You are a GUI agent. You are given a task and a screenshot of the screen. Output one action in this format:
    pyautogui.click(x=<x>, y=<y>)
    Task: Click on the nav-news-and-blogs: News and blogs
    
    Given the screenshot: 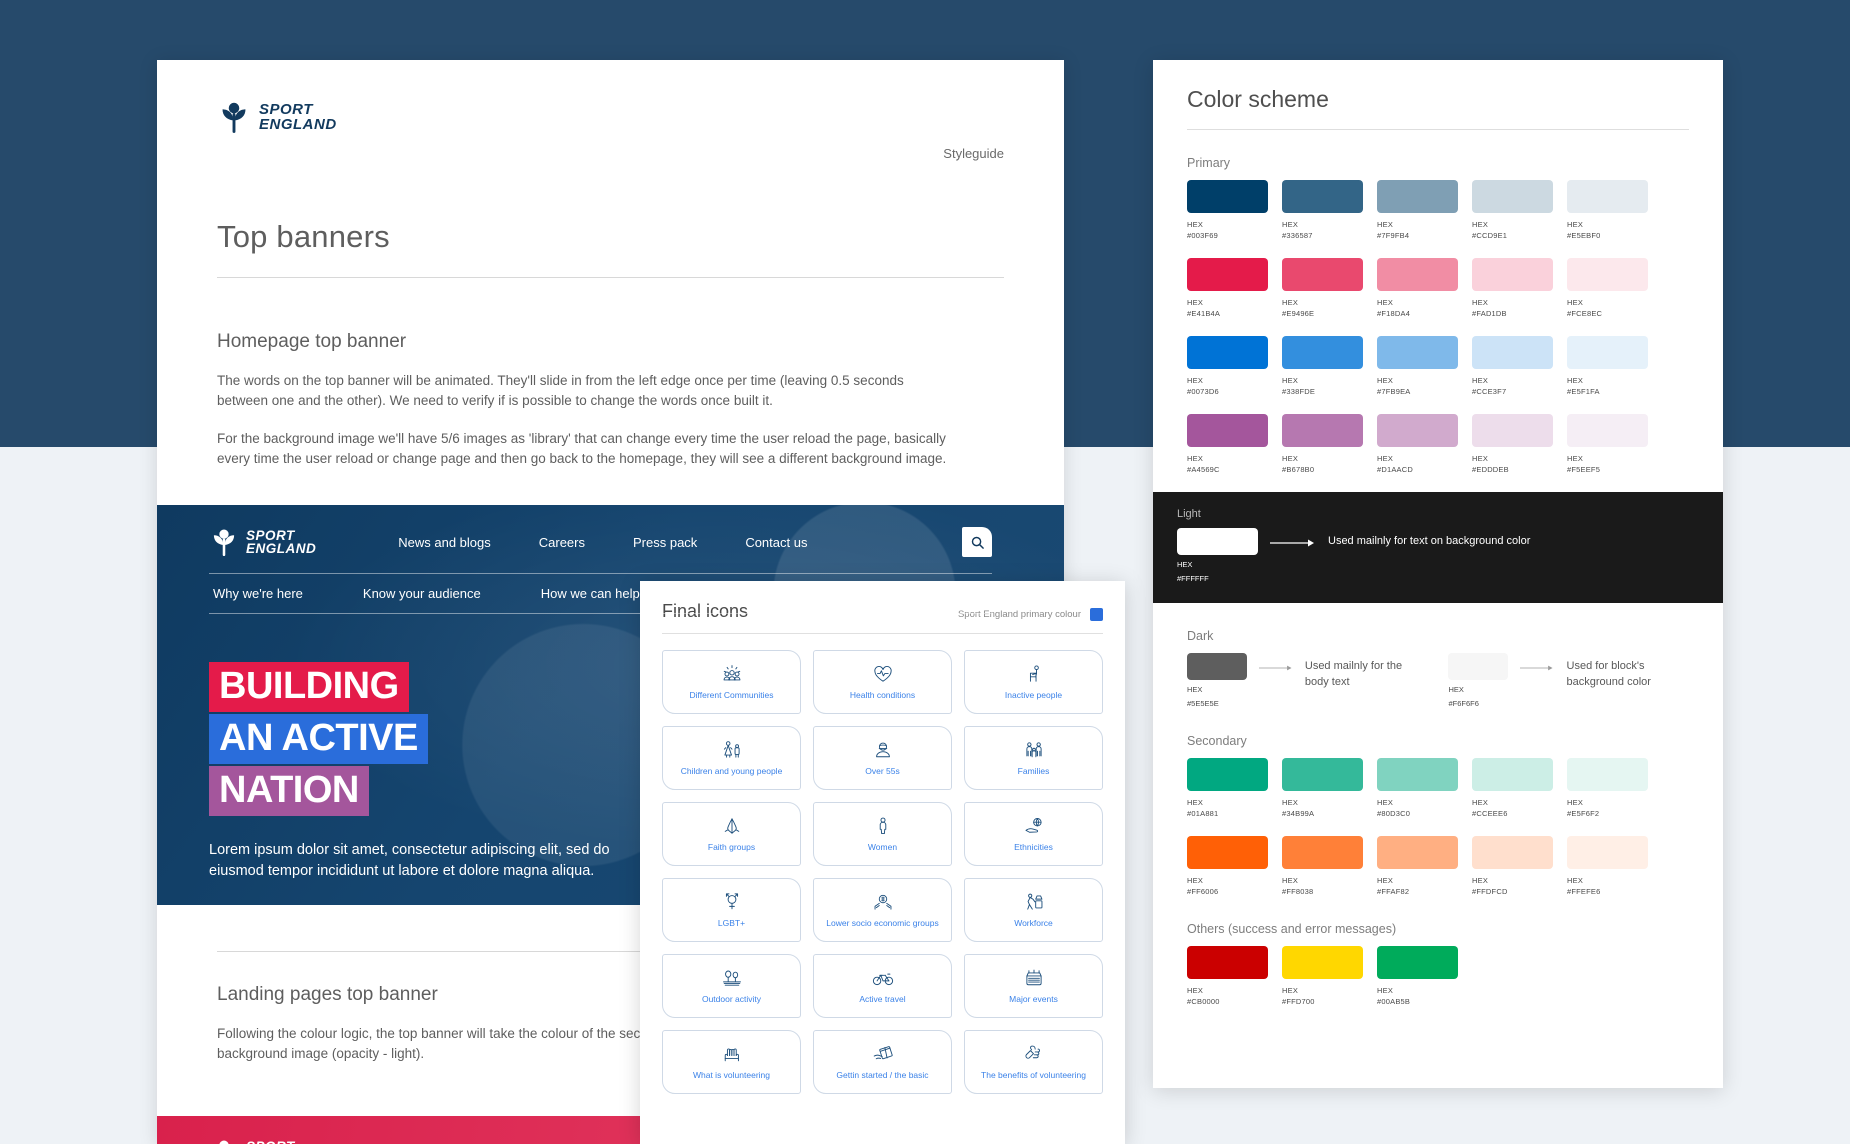 What is the action you would take?
    pyautogui.click(x=444, y=542)
    